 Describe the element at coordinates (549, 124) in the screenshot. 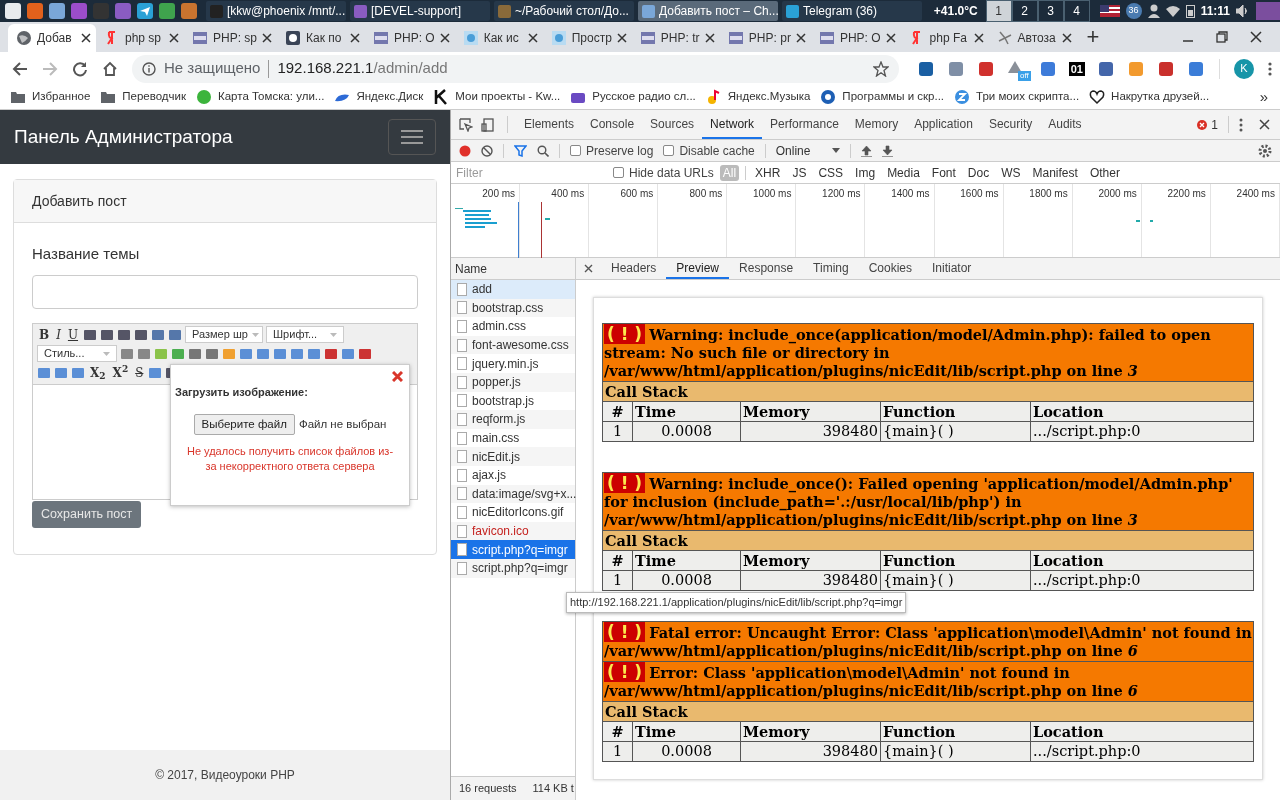

I see `devtools-tab: Elements` at that location.